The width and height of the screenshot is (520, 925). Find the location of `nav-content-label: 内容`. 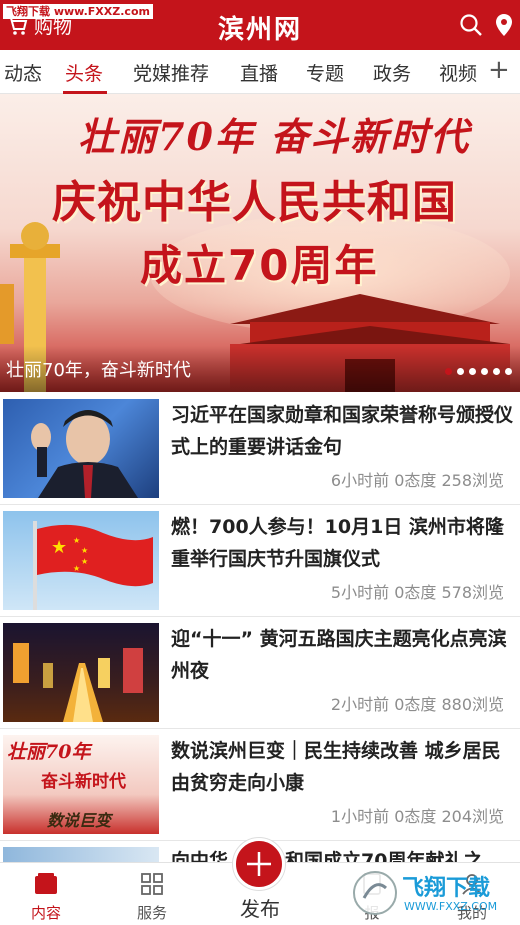

nav-content-label: 内容 is located at coordinates (45, 913).